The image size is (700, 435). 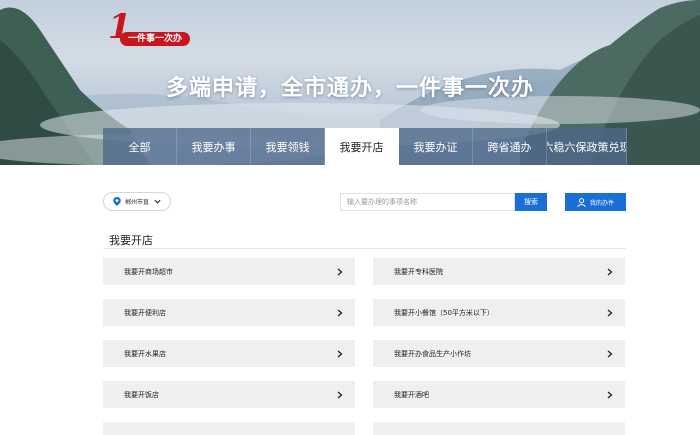 I want to click on list-item-label: 我要开便利店, so click(x=145, y=312).